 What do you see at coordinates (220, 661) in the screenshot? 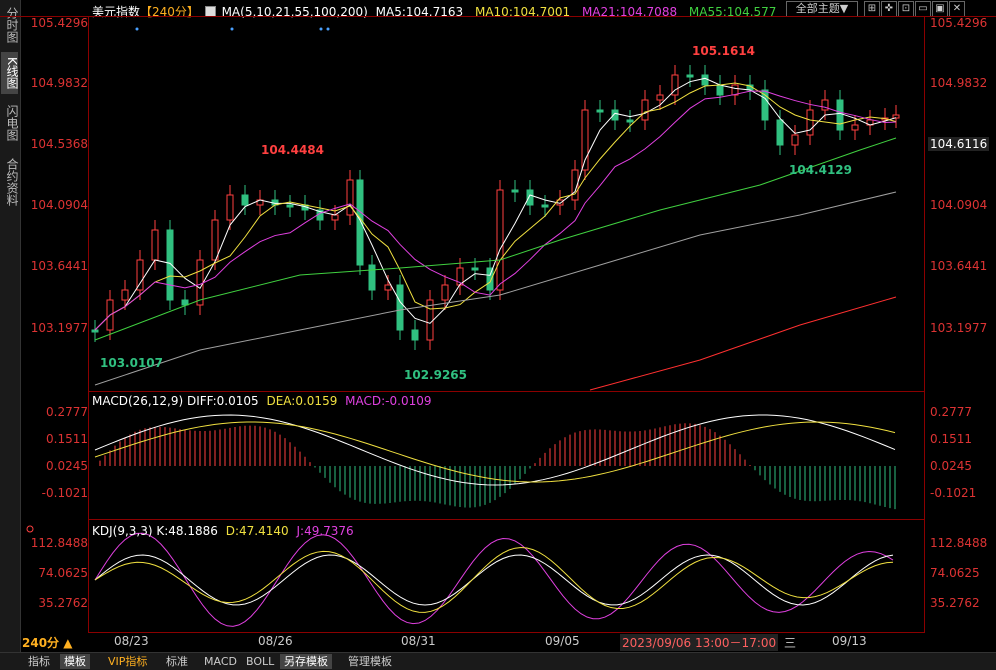
I see `tab-macd: MACD` at bounding box center [220, 661].